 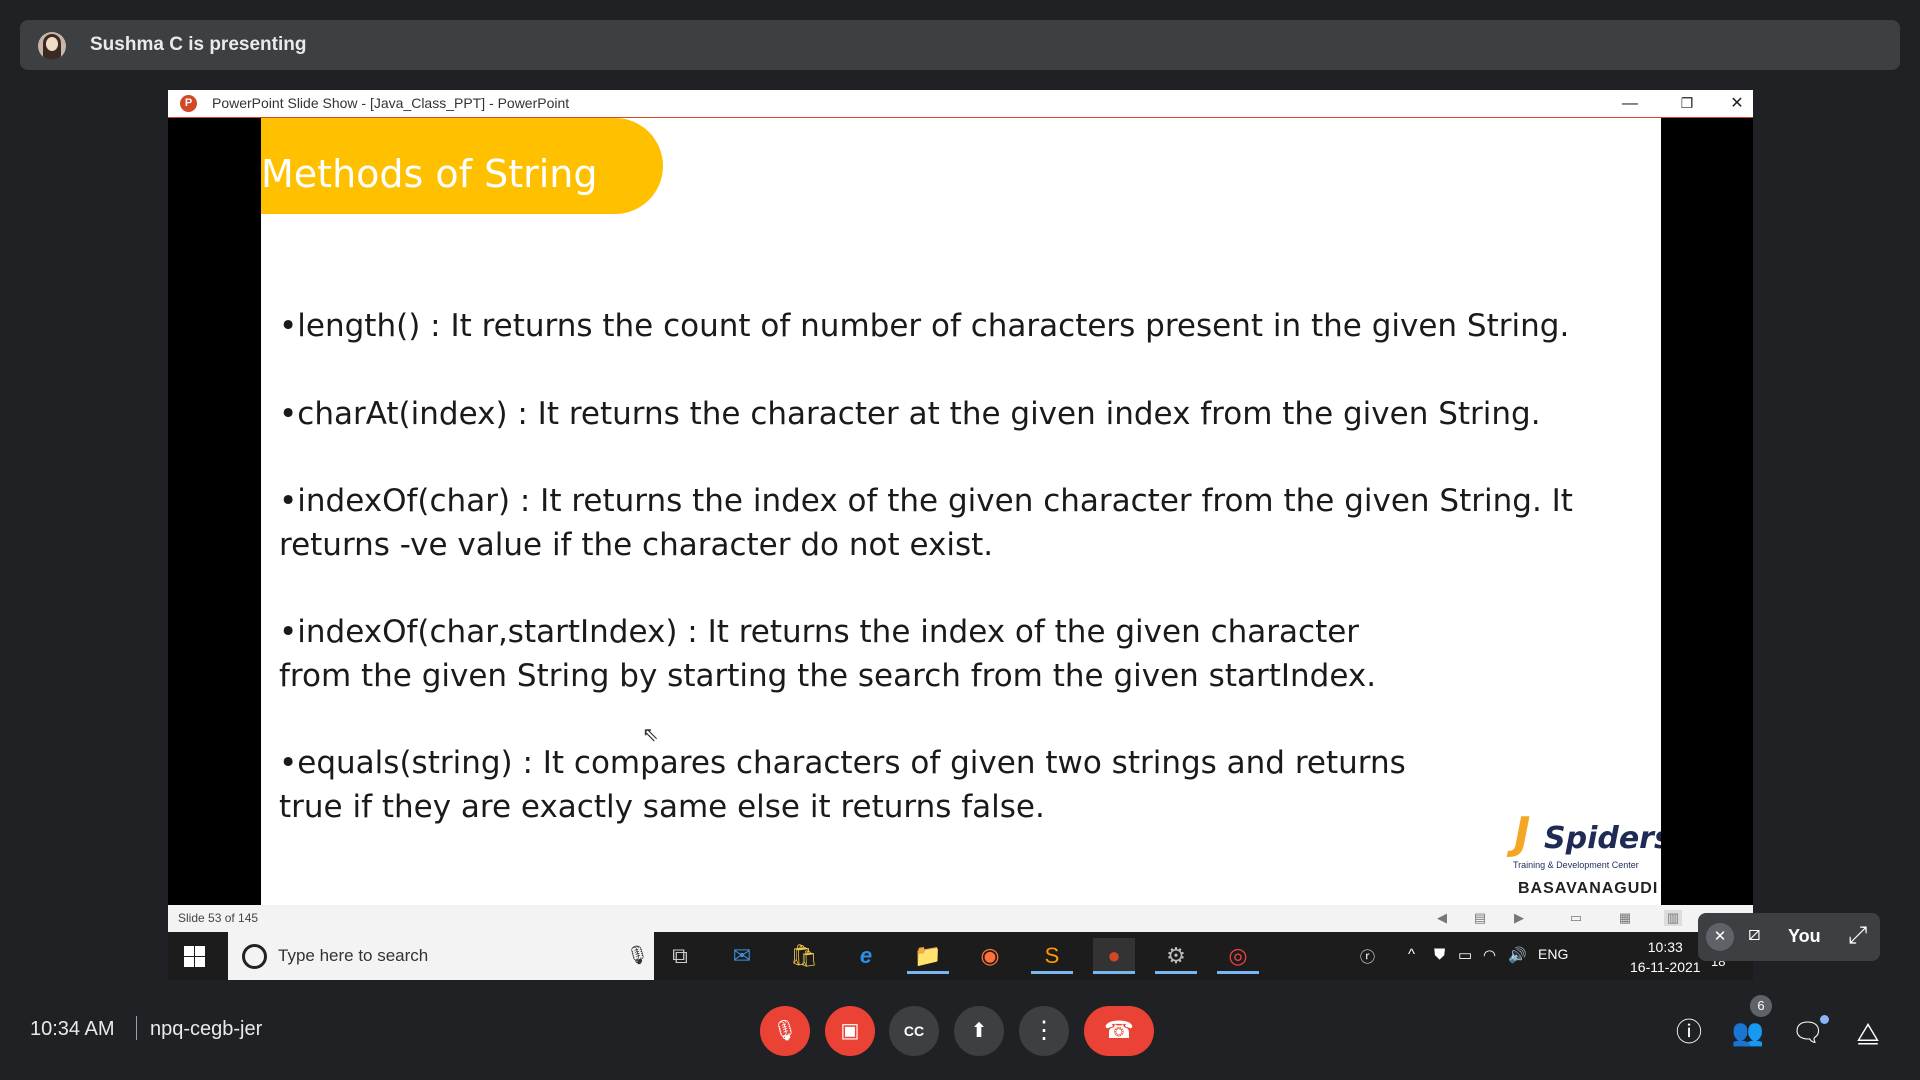 I want to click on reading-view-icon: ▥, so click(x=1673, y=918).